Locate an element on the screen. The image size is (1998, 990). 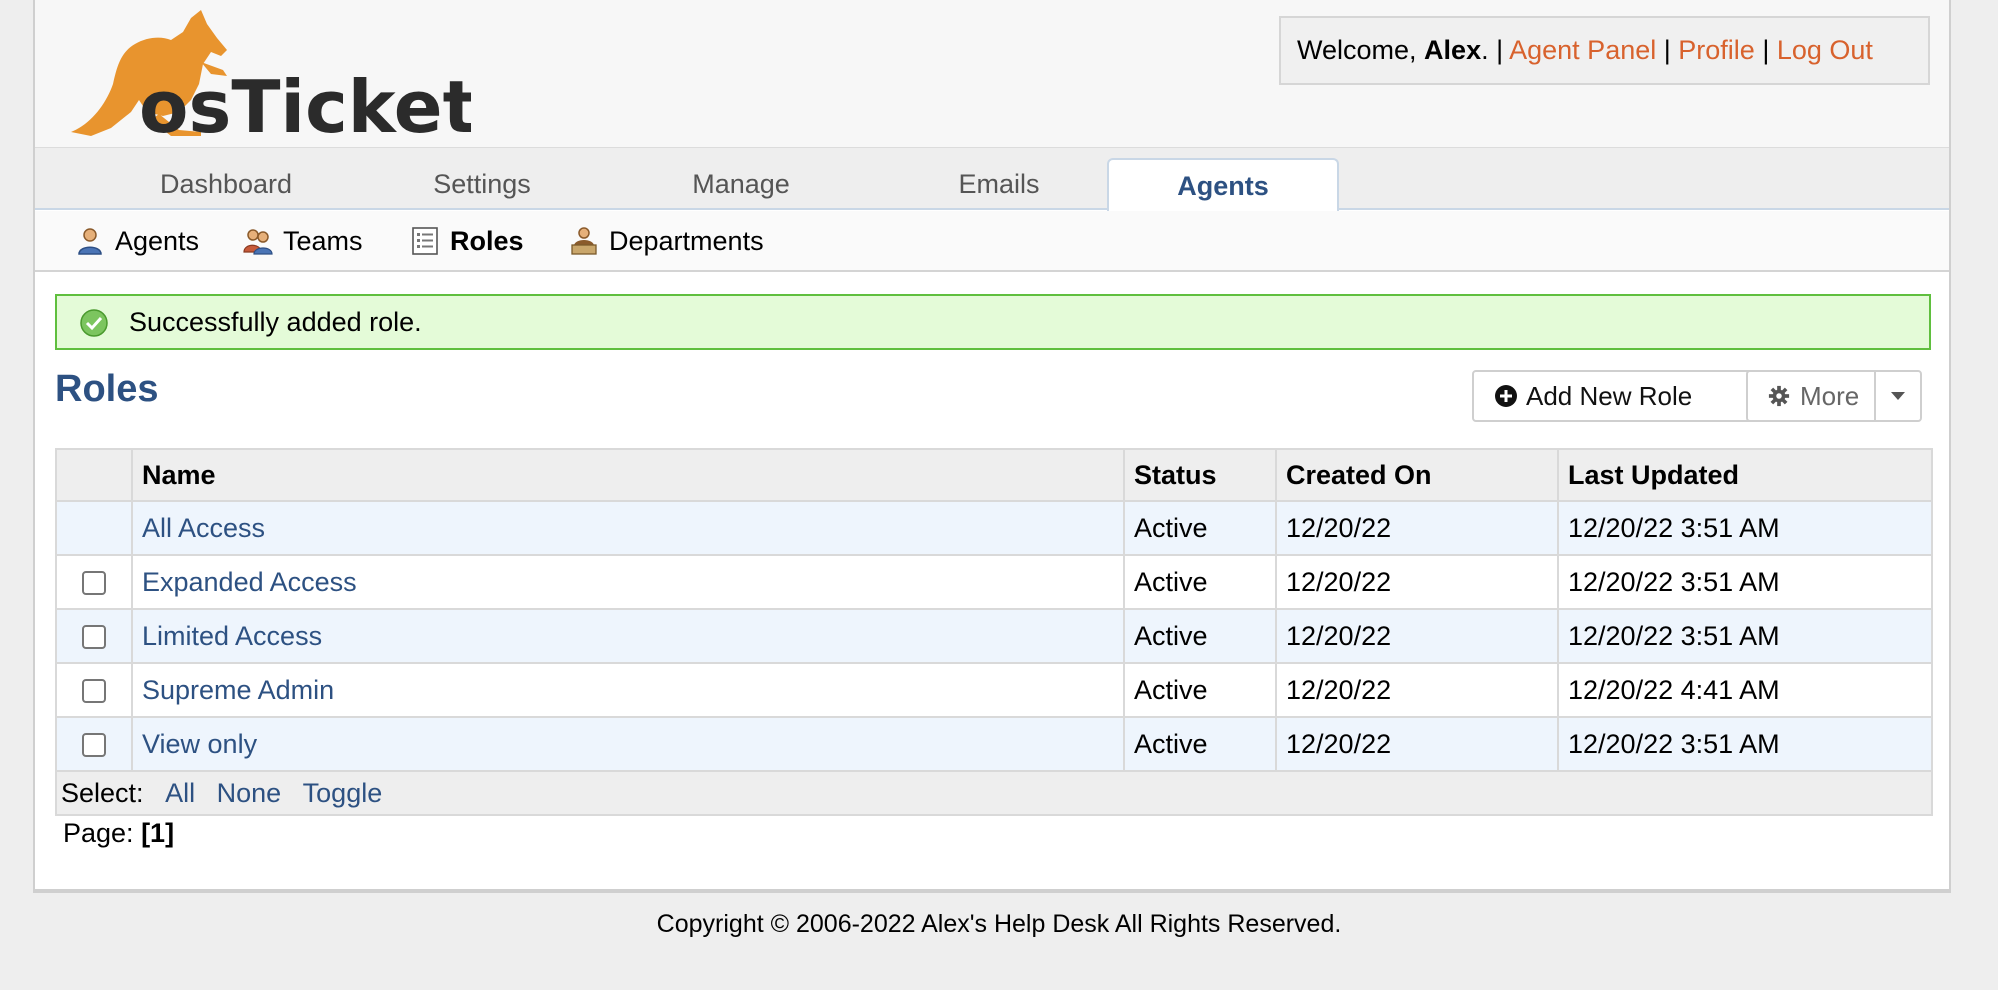
profile-link: Profile is located at coordinates (1716, 50).